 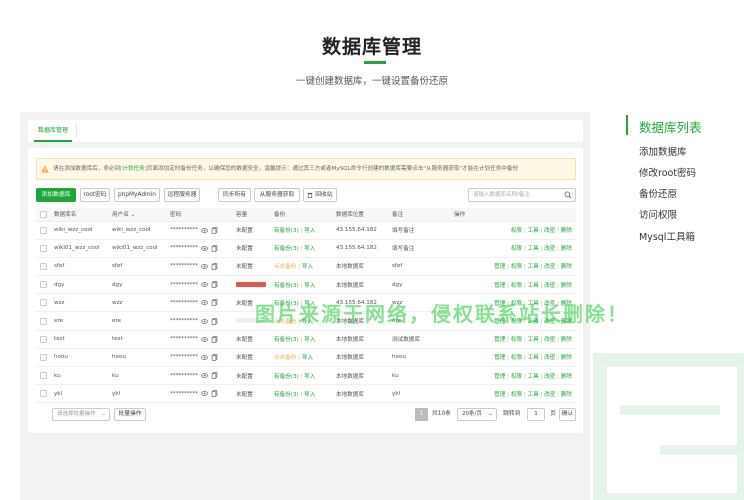 What do you see at coordinates (423, 394) in the screenshot?
I see `remark-cell: ykl` at bounding box center [423, 394].